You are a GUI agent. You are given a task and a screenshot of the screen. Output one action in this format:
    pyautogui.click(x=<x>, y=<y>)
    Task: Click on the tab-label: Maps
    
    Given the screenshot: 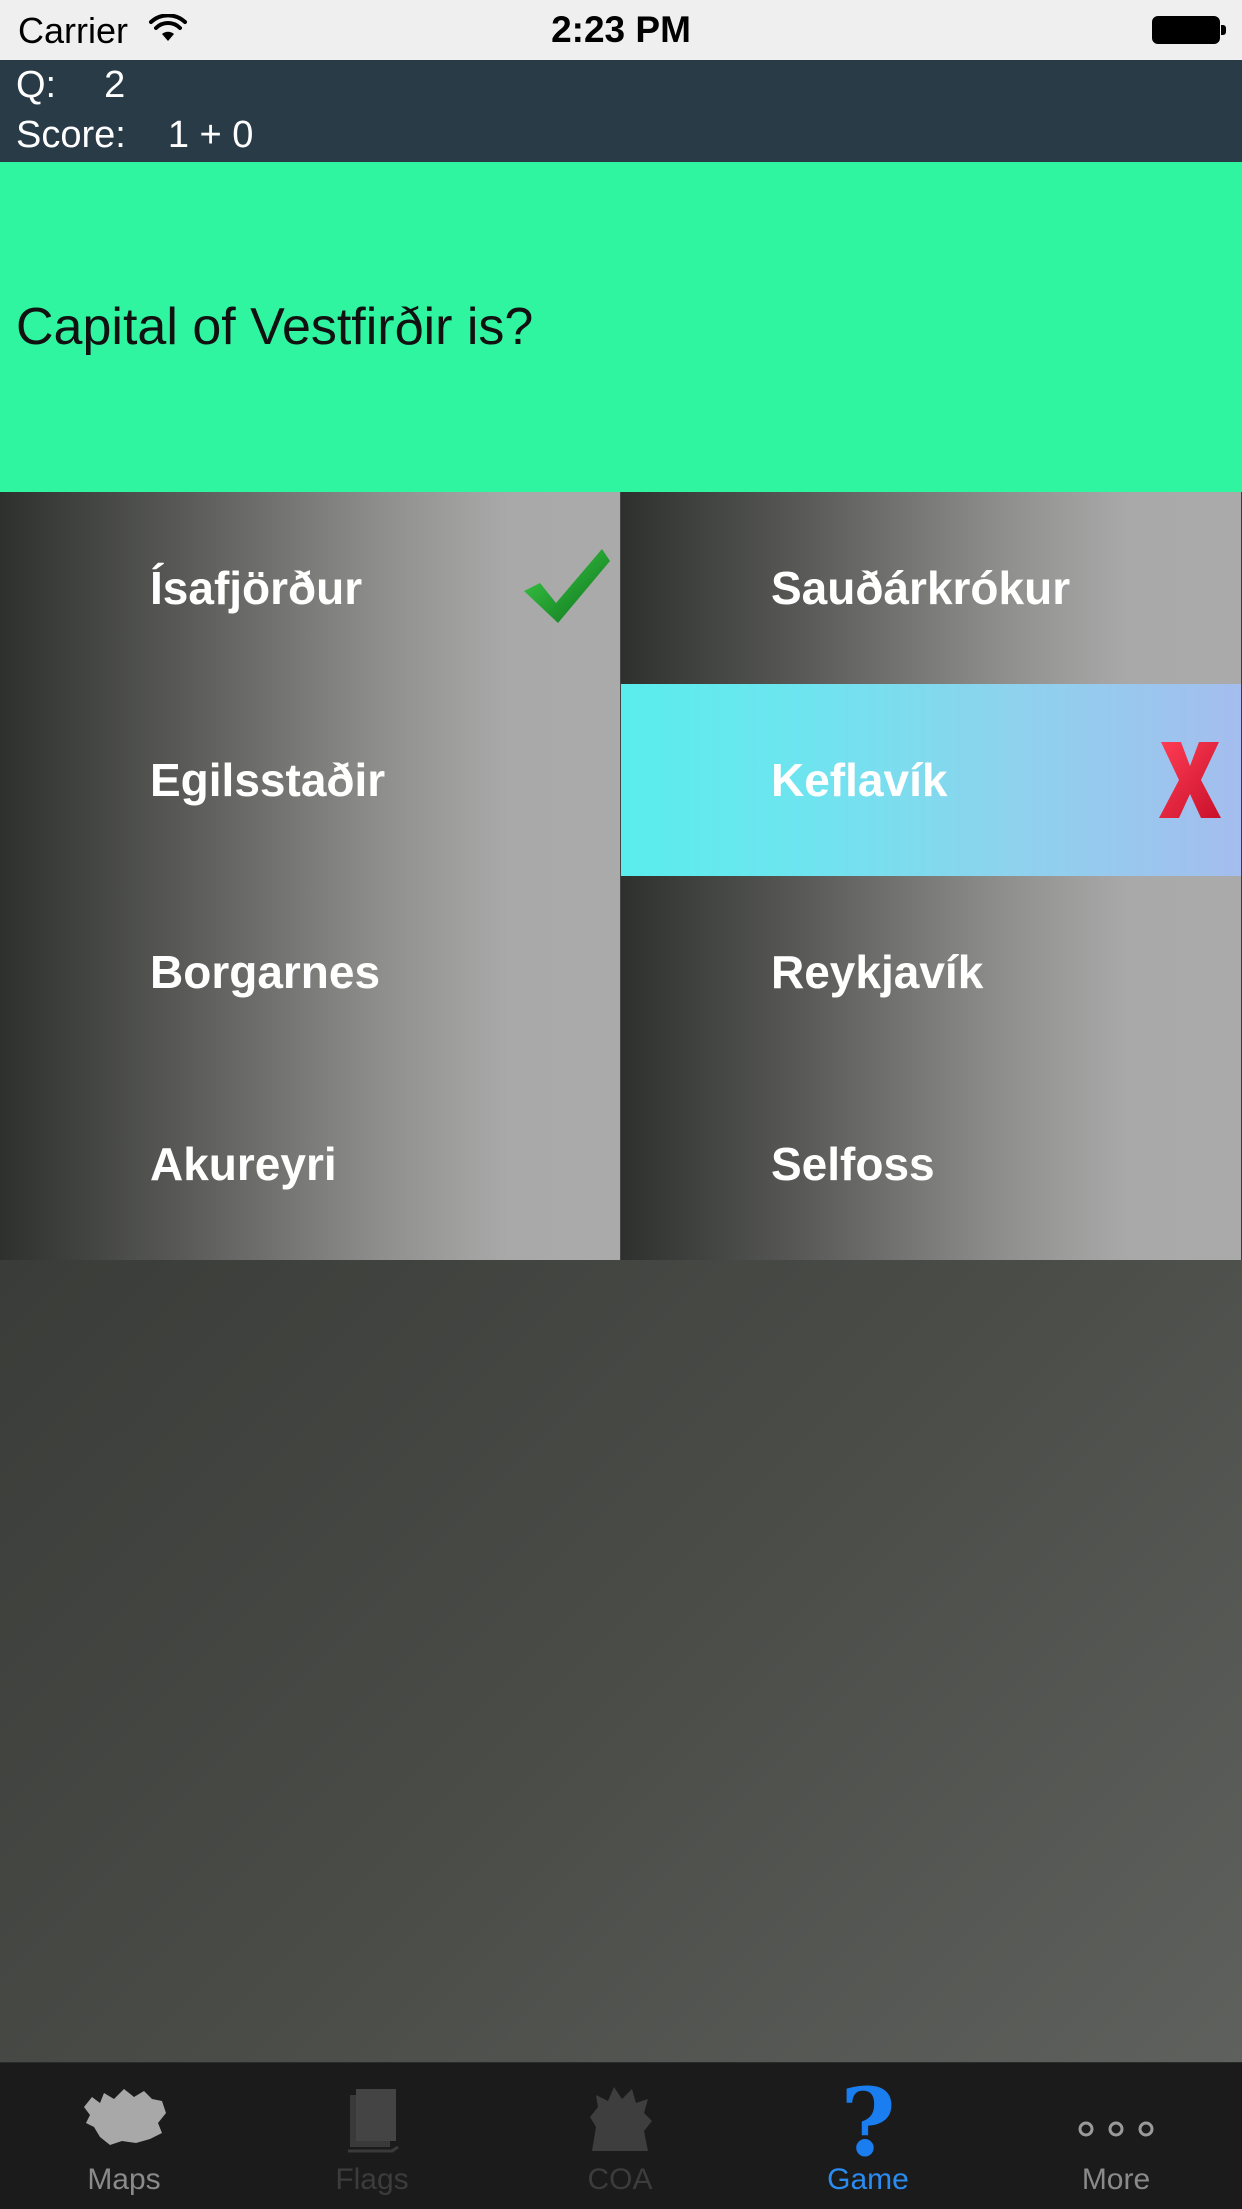 What is the action you would take?
    pyautogui.click(x=124, y=2179)
    